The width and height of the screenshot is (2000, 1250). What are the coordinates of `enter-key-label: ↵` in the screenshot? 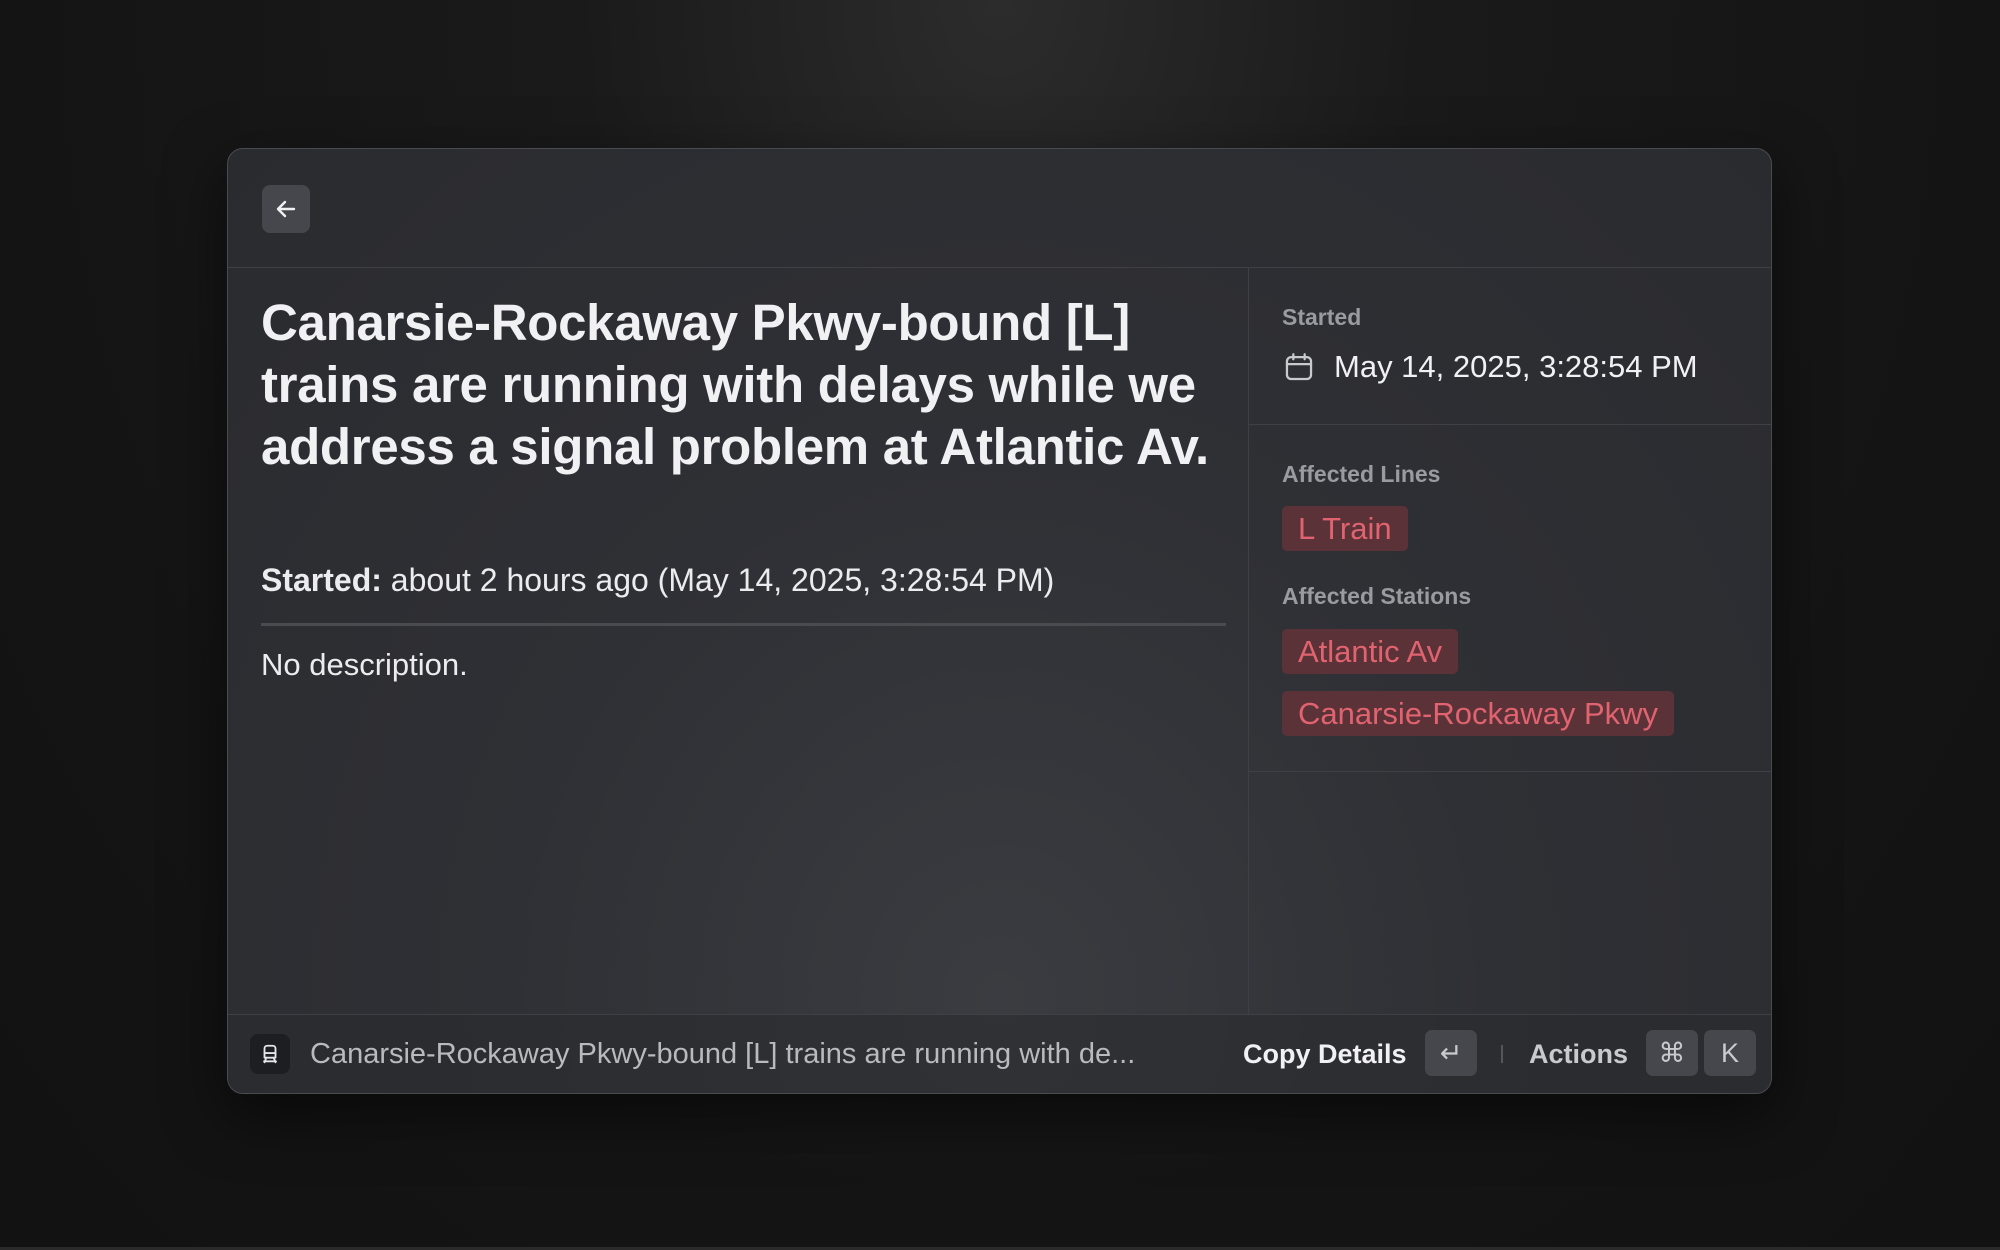 It's located at (1451, 1053).